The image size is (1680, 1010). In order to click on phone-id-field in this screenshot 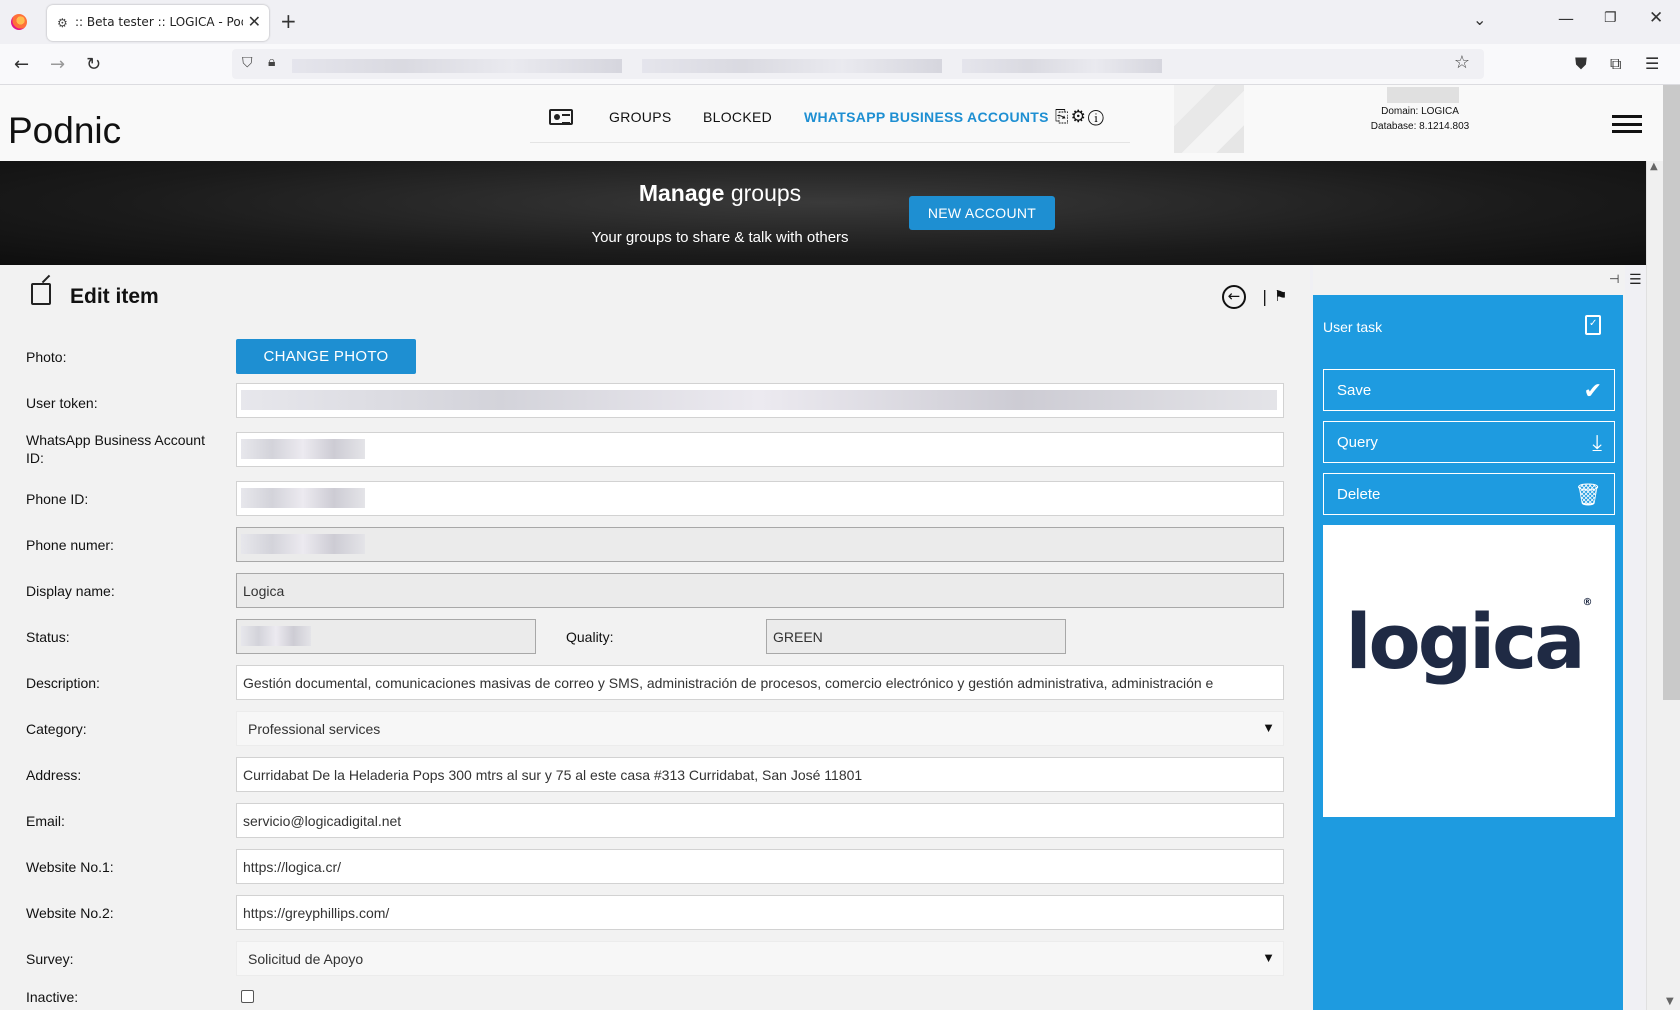, I will do `click(760, 498)`.